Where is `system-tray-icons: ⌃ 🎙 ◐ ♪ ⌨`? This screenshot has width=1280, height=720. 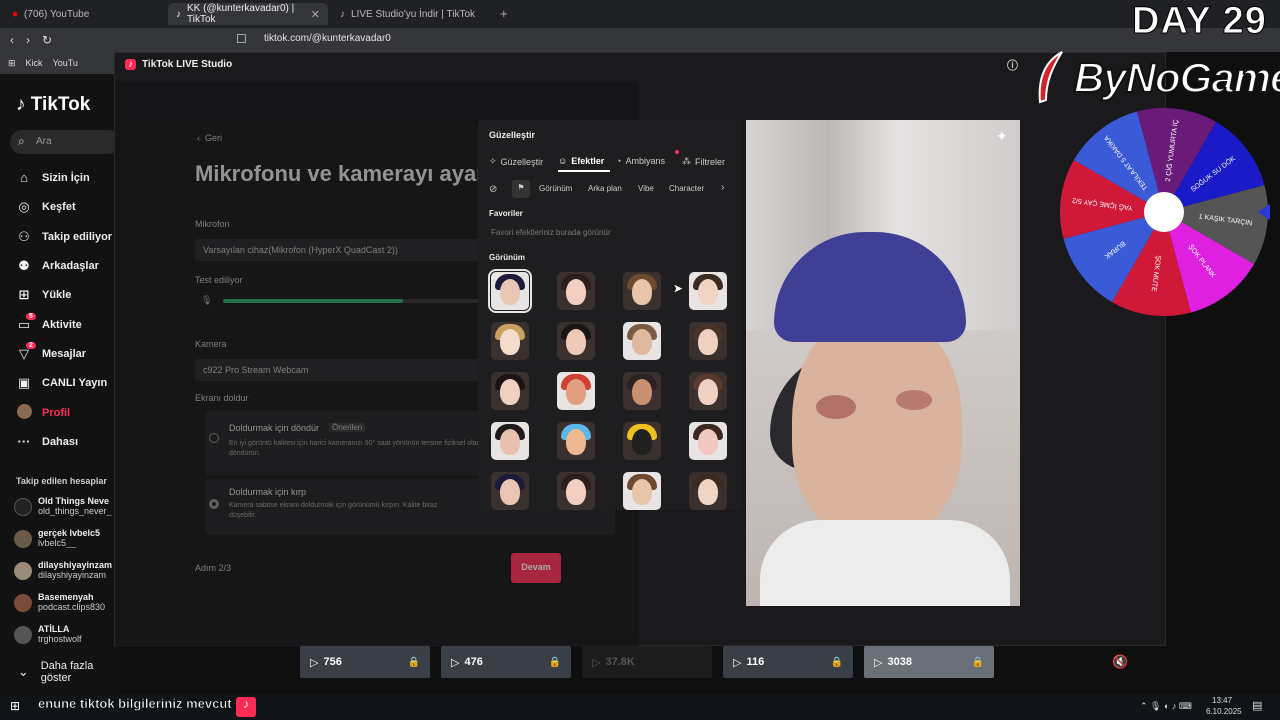 system-tray-icons: ⌃ 🎙 ◐ ♪ ⌨ is located at coordinates (1166, 706).